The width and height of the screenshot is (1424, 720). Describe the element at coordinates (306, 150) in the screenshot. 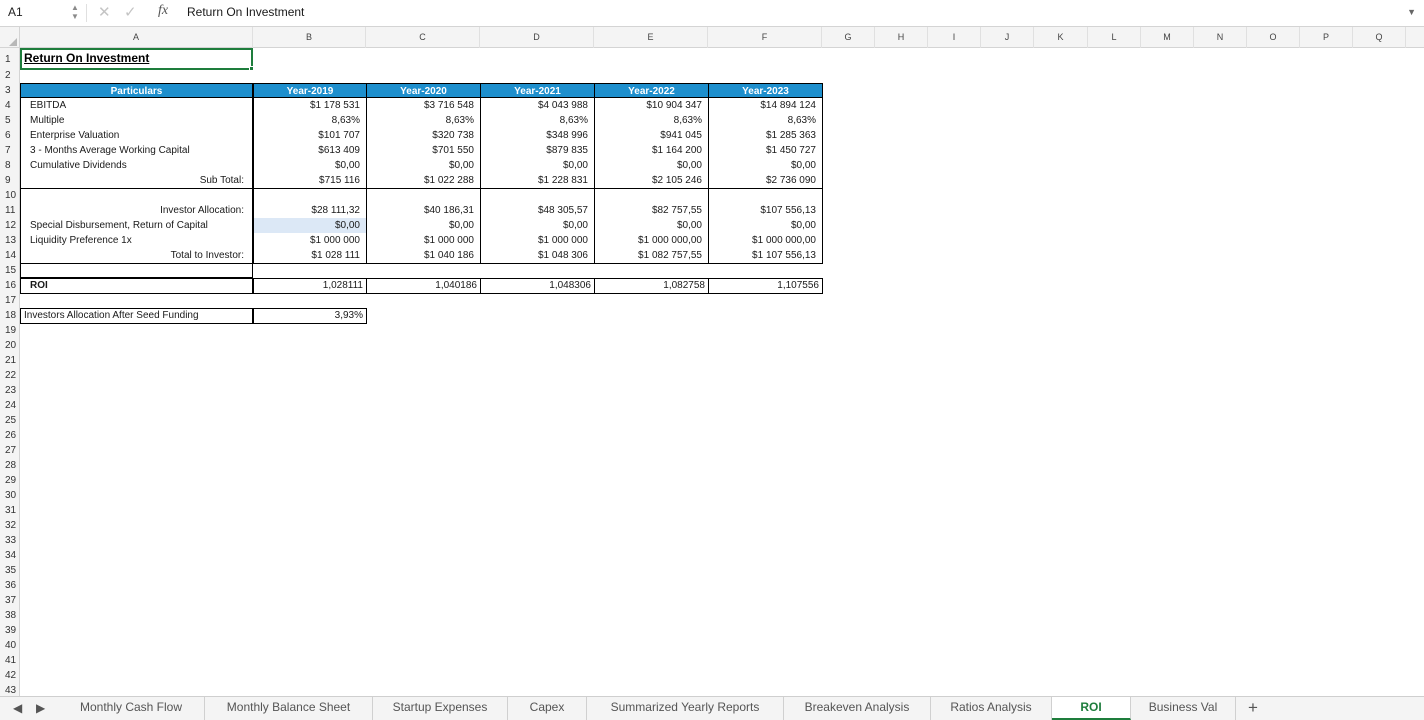

I see `cell-value: $613 409` at that location.